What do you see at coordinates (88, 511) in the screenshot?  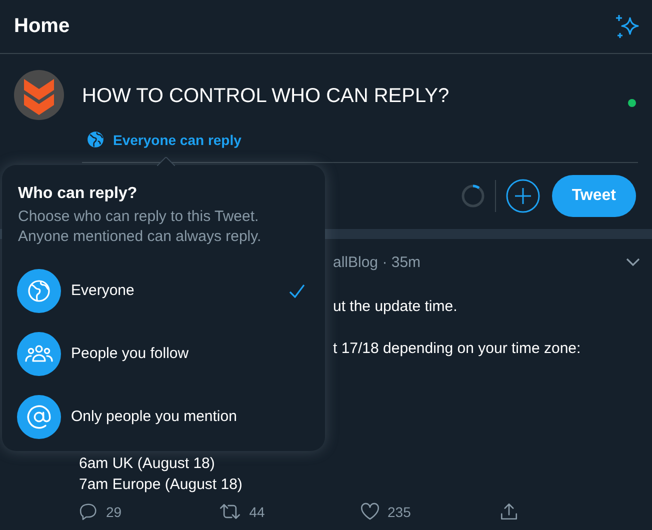 I see `speech-bubble-icon` at bounding box center [88, 511].